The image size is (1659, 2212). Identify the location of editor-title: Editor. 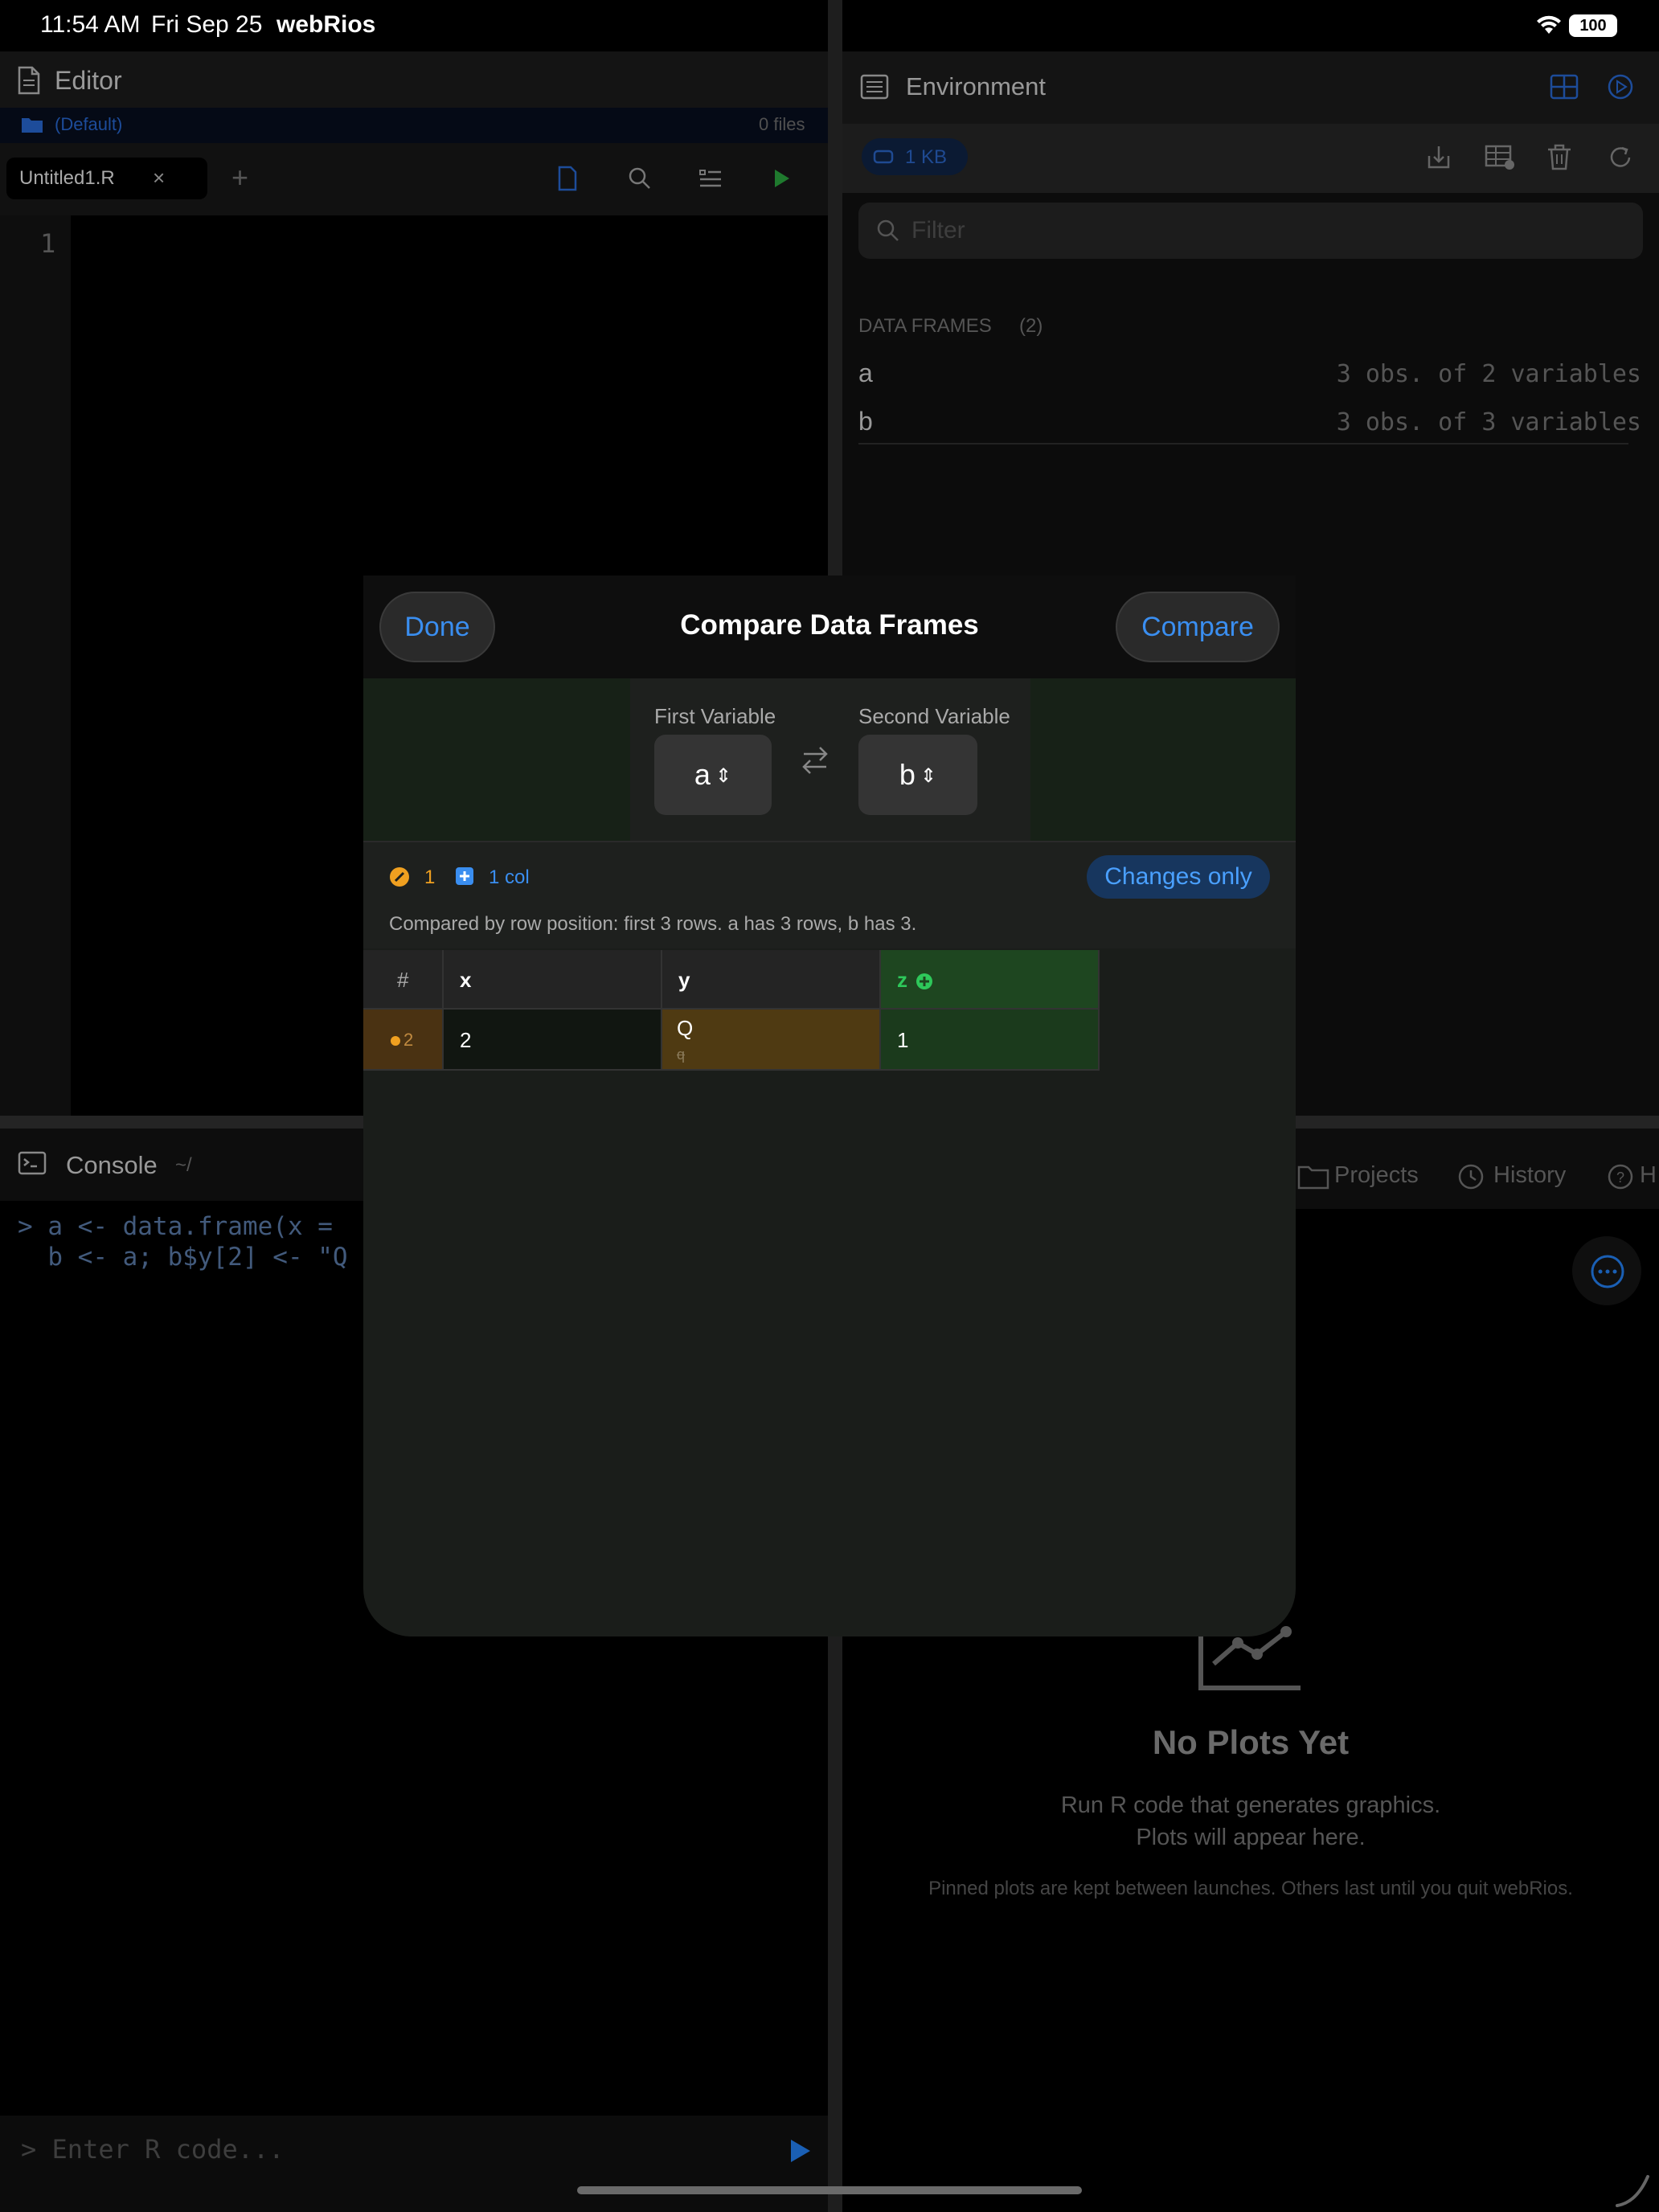
(88, 80).